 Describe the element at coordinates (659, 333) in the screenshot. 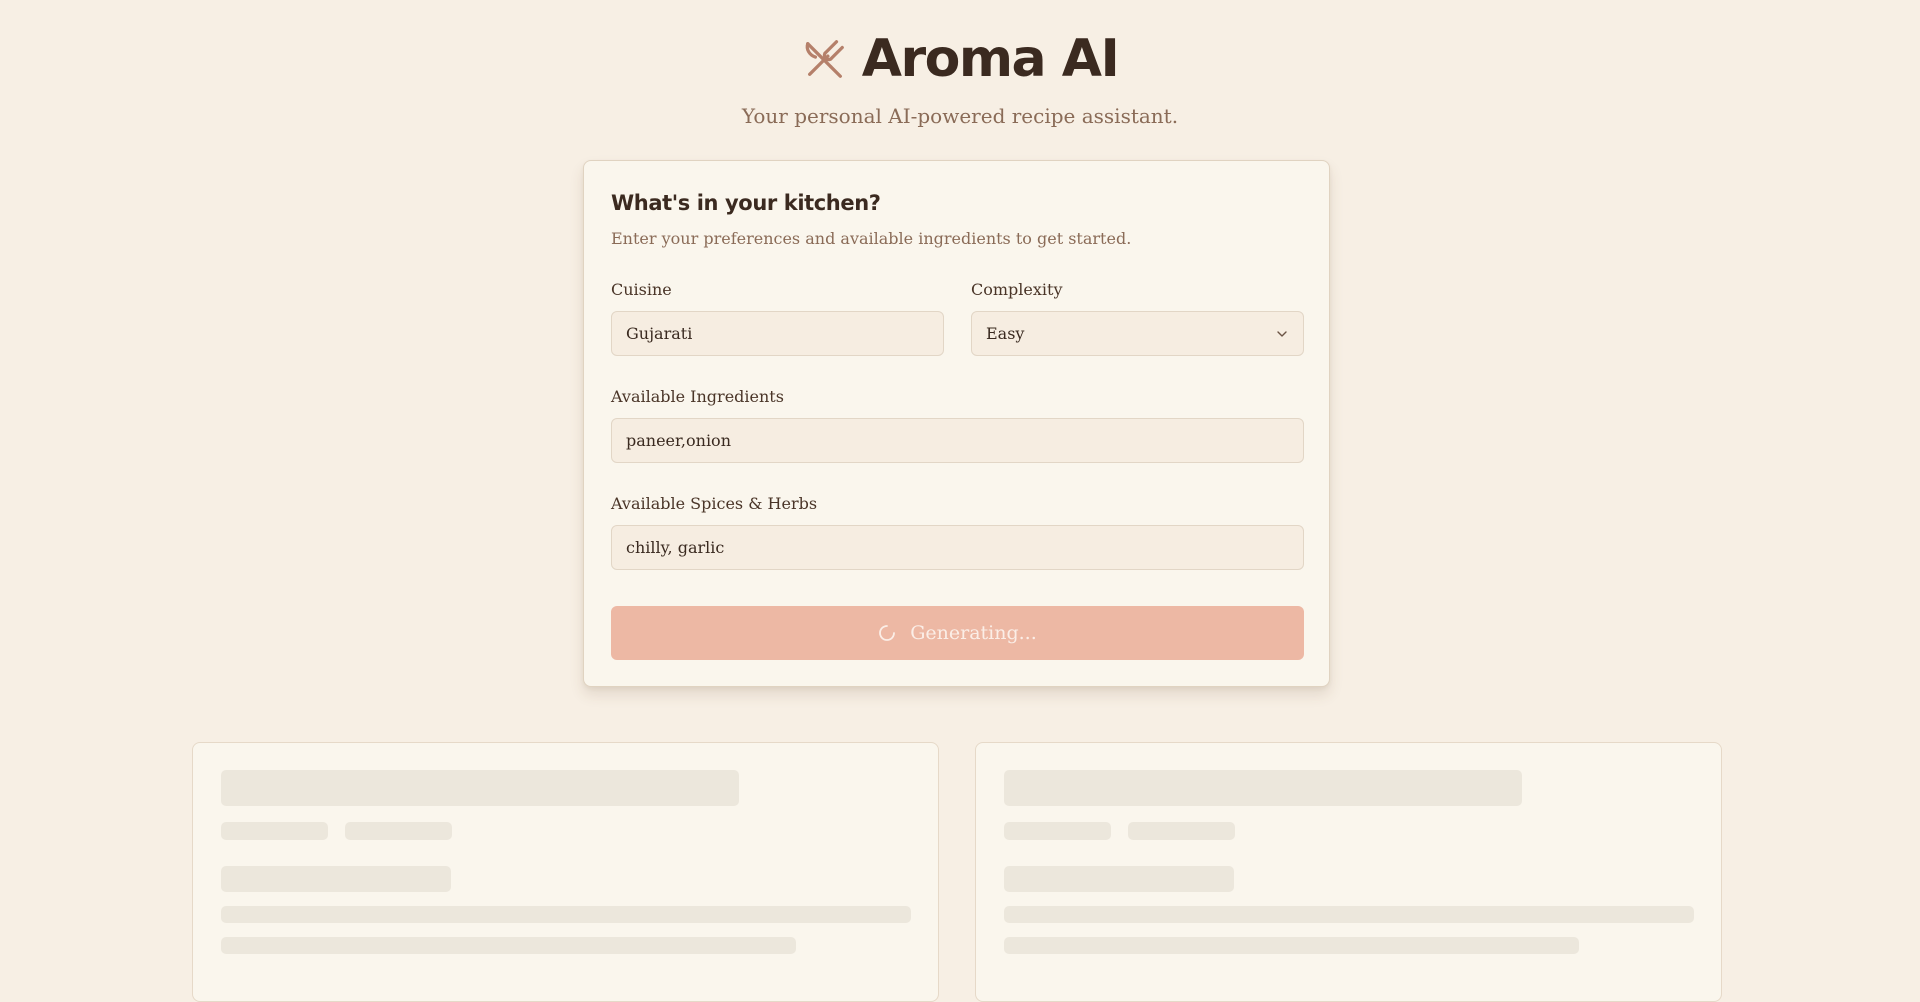

I see `cuisine-value: Gujarati` at that location.